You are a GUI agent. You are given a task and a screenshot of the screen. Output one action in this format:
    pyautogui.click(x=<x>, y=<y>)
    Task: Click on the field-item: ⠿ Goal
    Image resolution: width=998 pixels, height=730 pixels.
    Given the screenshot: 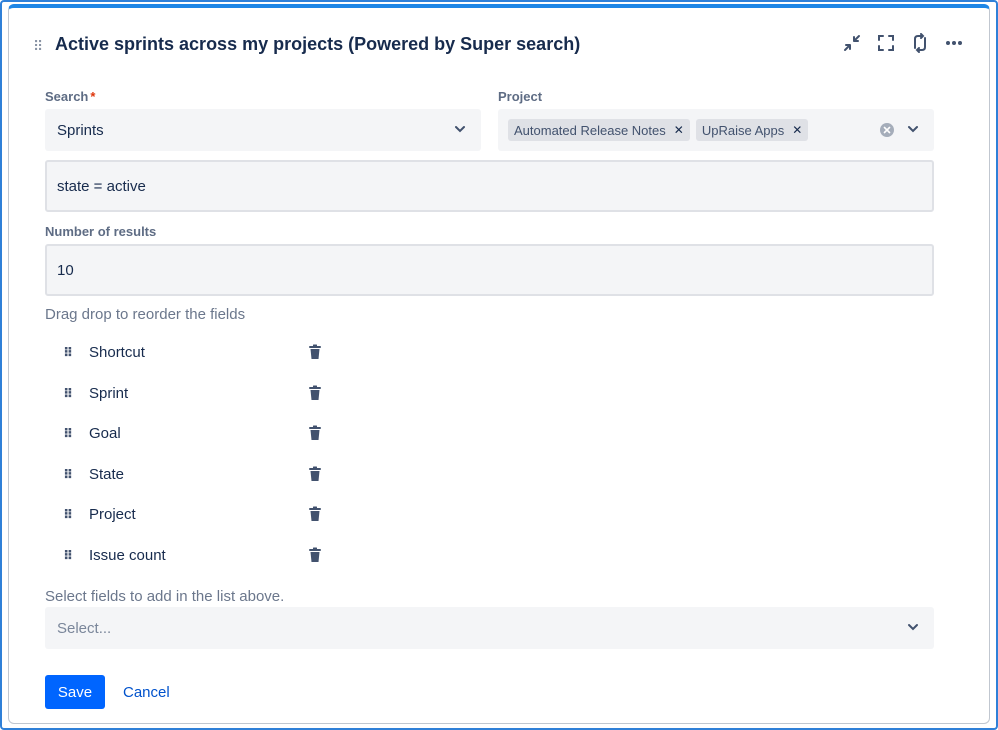 What is the action you would take?
    pyautogui.click(x=193, y=433)
    